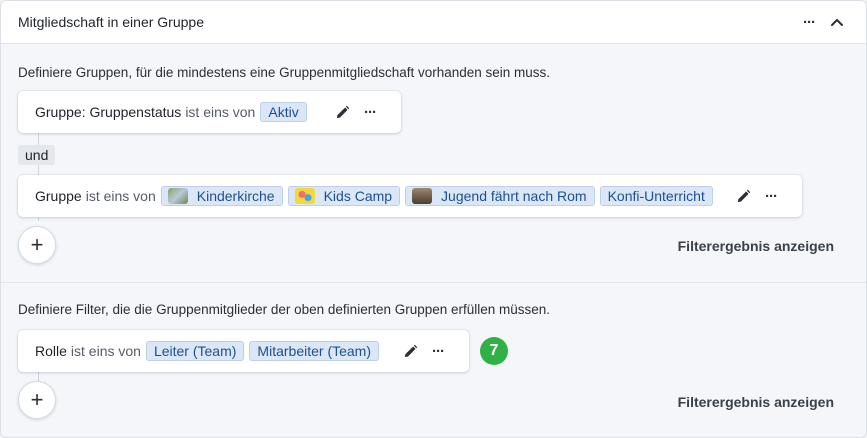  Describe the element at coordinates (494, 351) in the screenshot. I see `result-count-badge: 7` at that location.